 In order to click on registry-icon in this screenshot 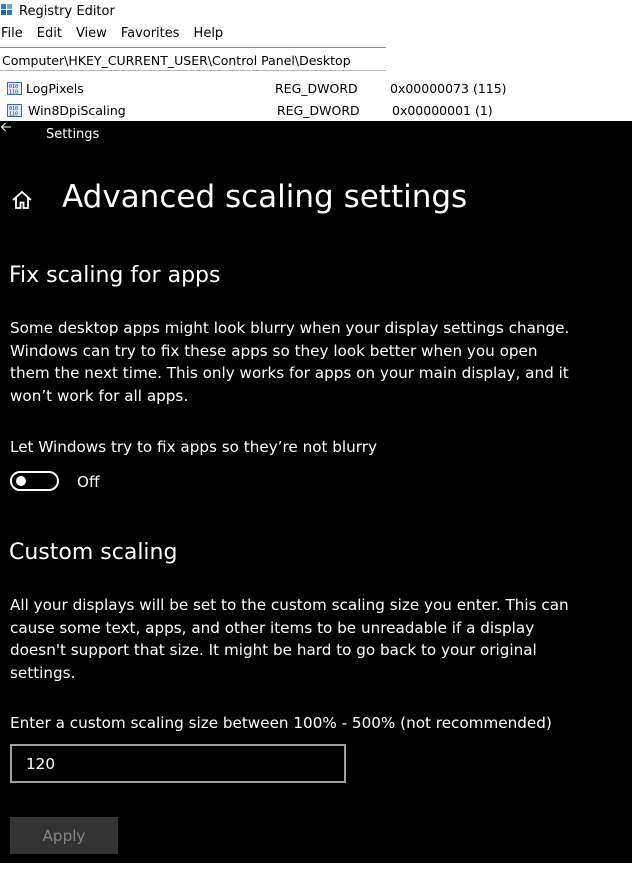, I will do `click(7, 11)`.